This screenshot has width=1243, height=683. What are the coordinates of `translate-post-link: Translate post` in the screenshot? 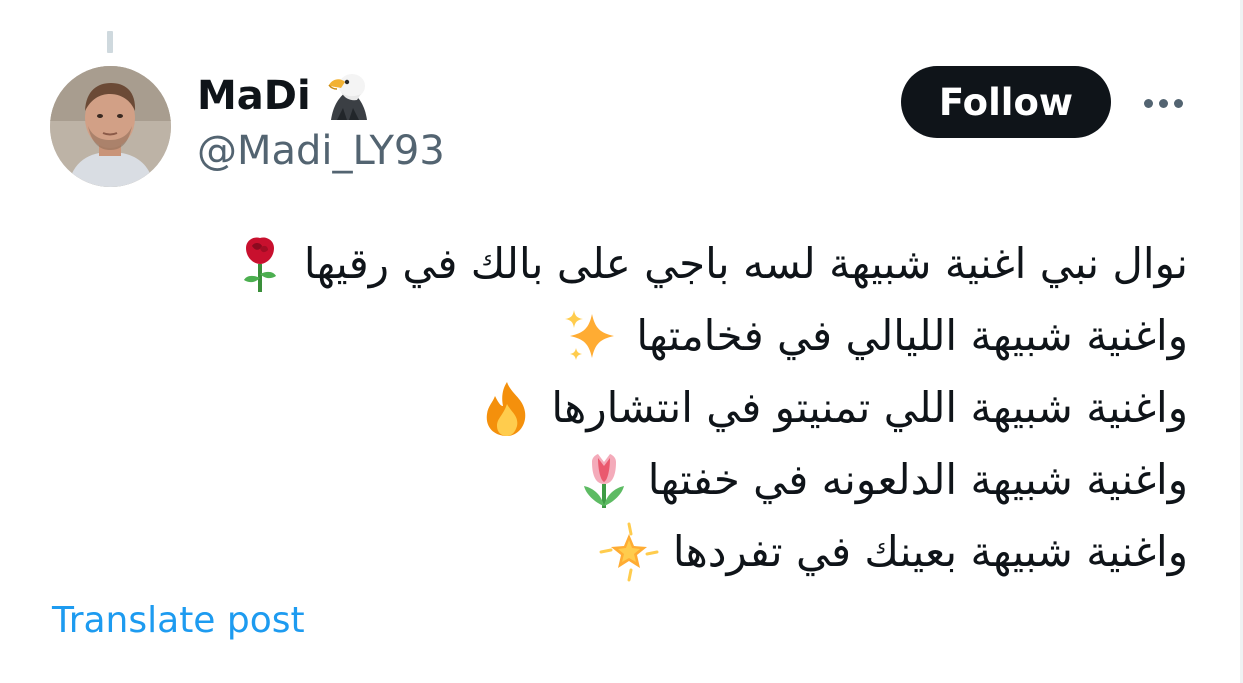 It's located at (178, 620).